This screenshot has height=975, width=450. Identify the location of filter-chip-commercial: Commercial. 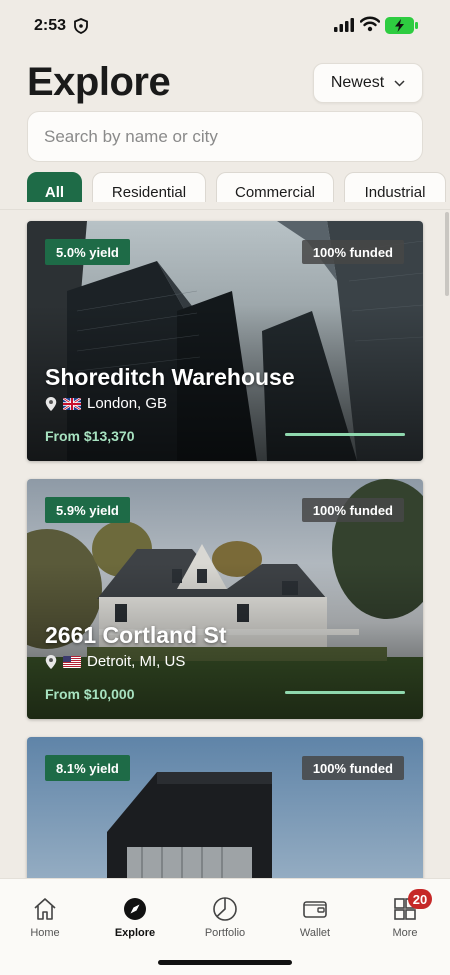
(275, 187).